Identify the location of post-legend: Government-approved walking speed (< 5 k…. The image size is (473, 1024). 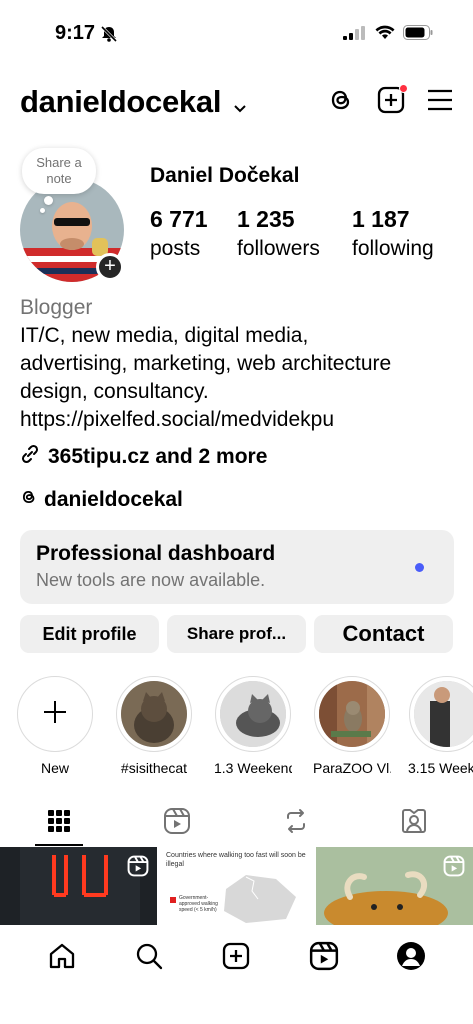
(198, 904).